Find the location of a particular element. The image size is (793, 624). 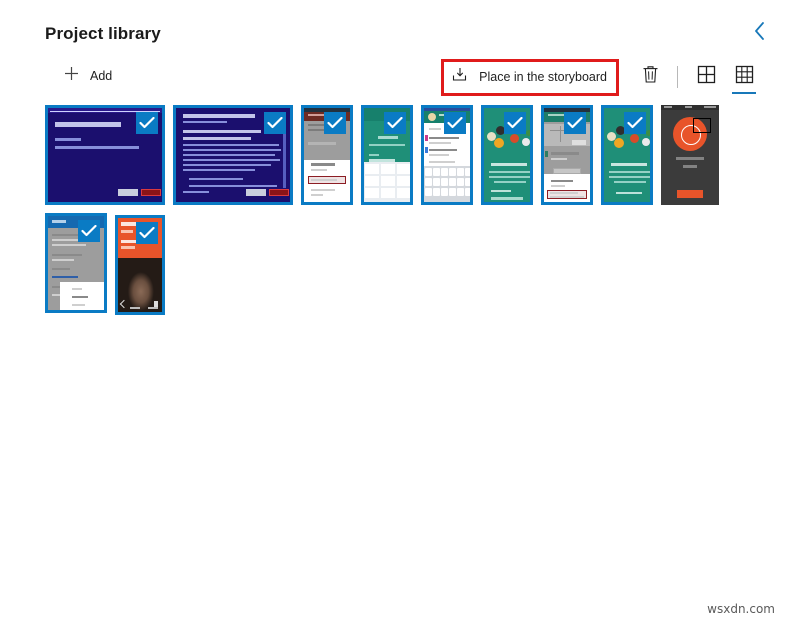

place-in-storyboard-icon is located at coordinates (459, 77).